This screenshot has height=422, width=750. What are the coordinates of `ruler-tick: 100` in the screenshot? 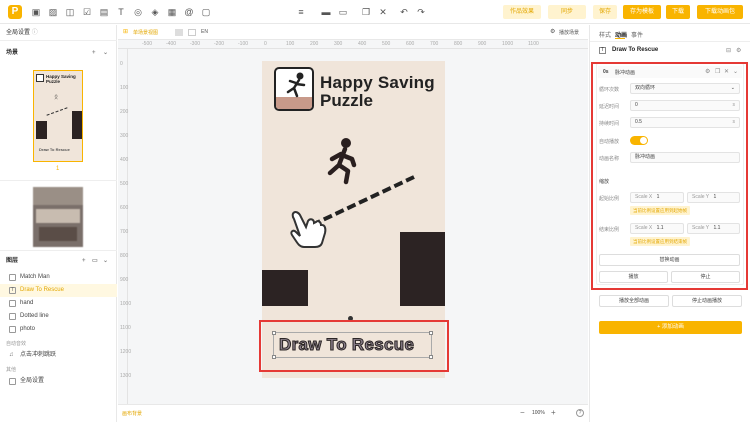 It's located at (124, 88).